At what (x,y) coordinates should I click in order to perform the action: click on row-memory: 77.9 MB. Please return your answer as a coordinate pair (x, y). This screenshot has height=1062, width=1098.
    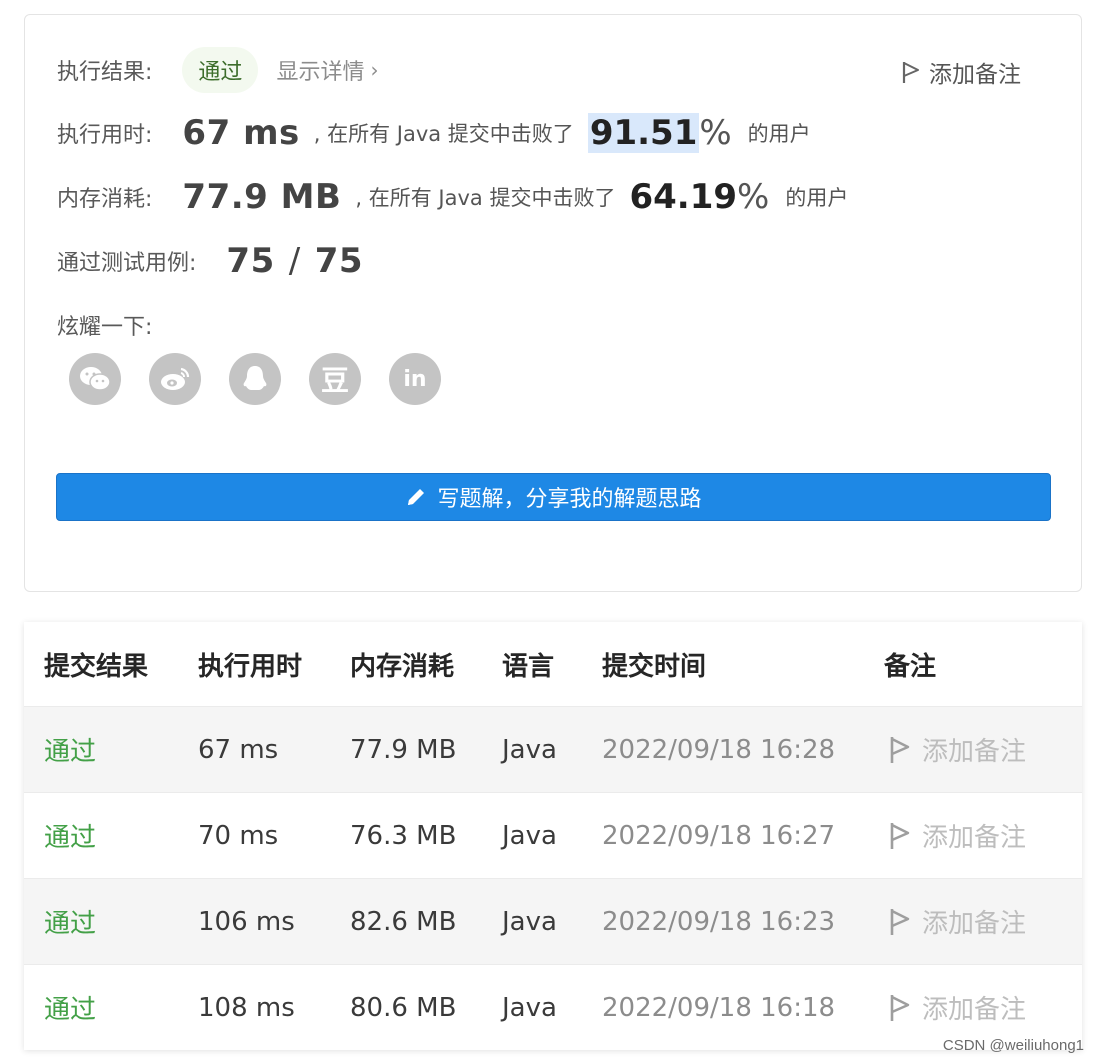
    Looking at the image, I should click on (403, 749).